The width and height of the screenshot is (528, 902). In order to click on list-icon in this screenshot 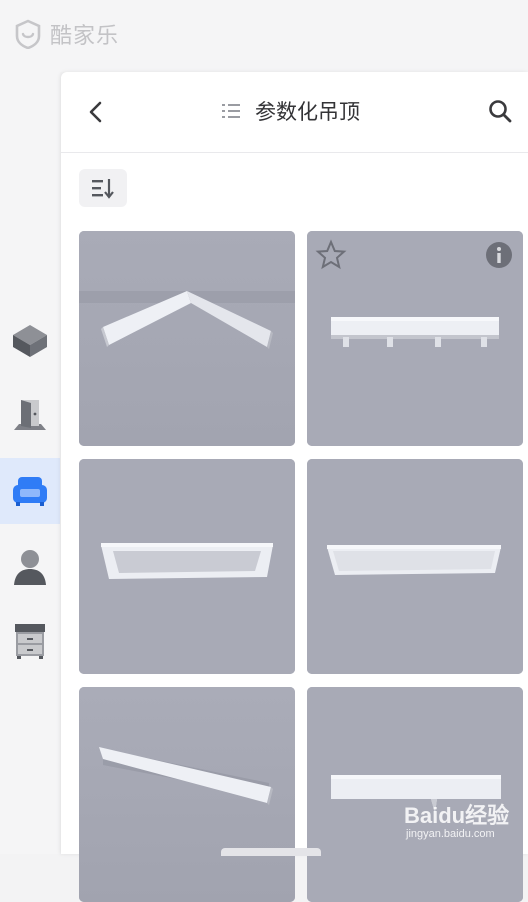, I will do `click(231, 111)`.